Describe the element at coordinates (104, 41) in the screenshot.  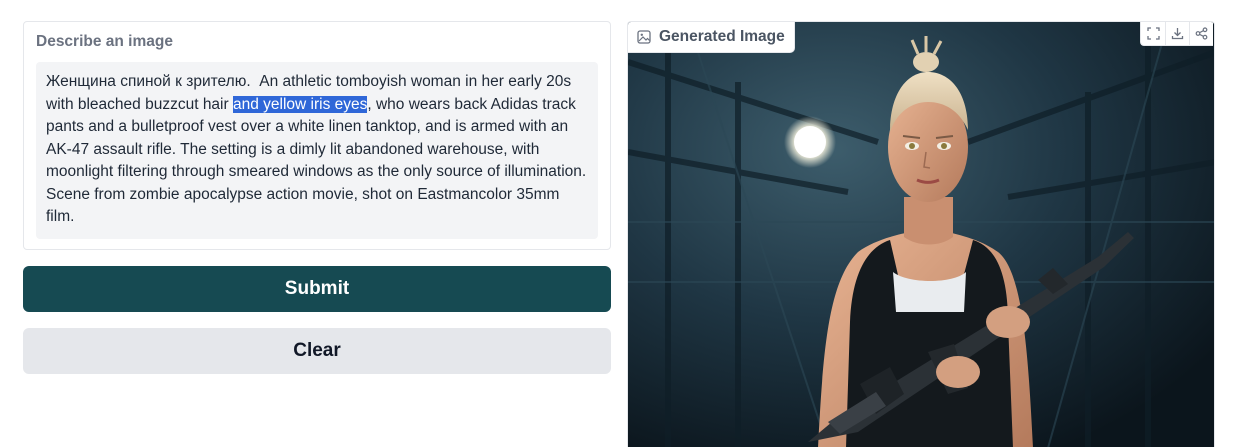
I see `prompt-label: Describe an image` at that location.